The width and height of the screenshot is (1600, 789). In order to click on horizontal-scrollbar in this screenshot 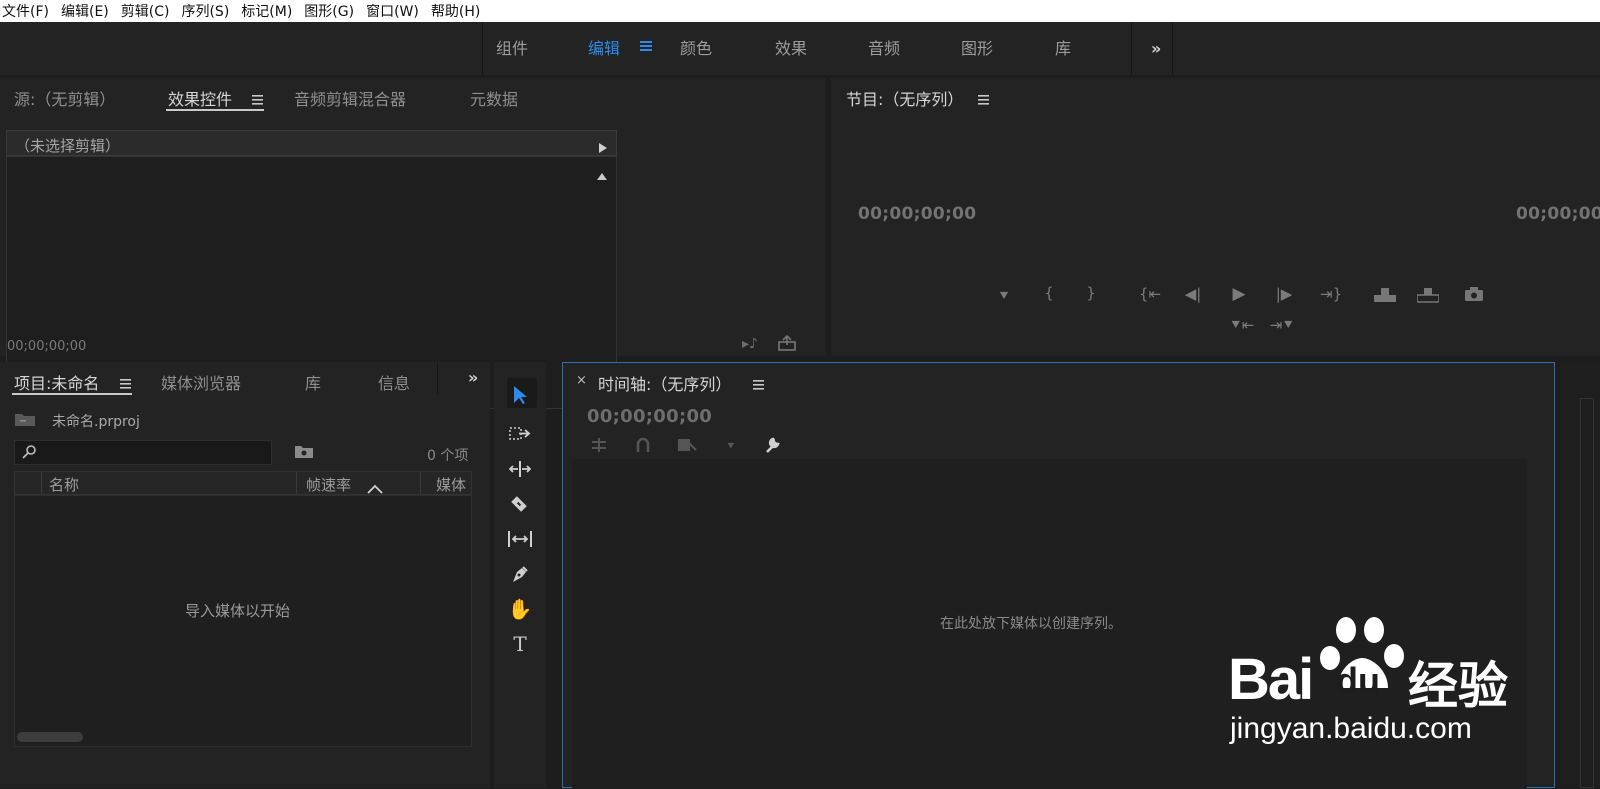, I will do `click(50, 737)`.